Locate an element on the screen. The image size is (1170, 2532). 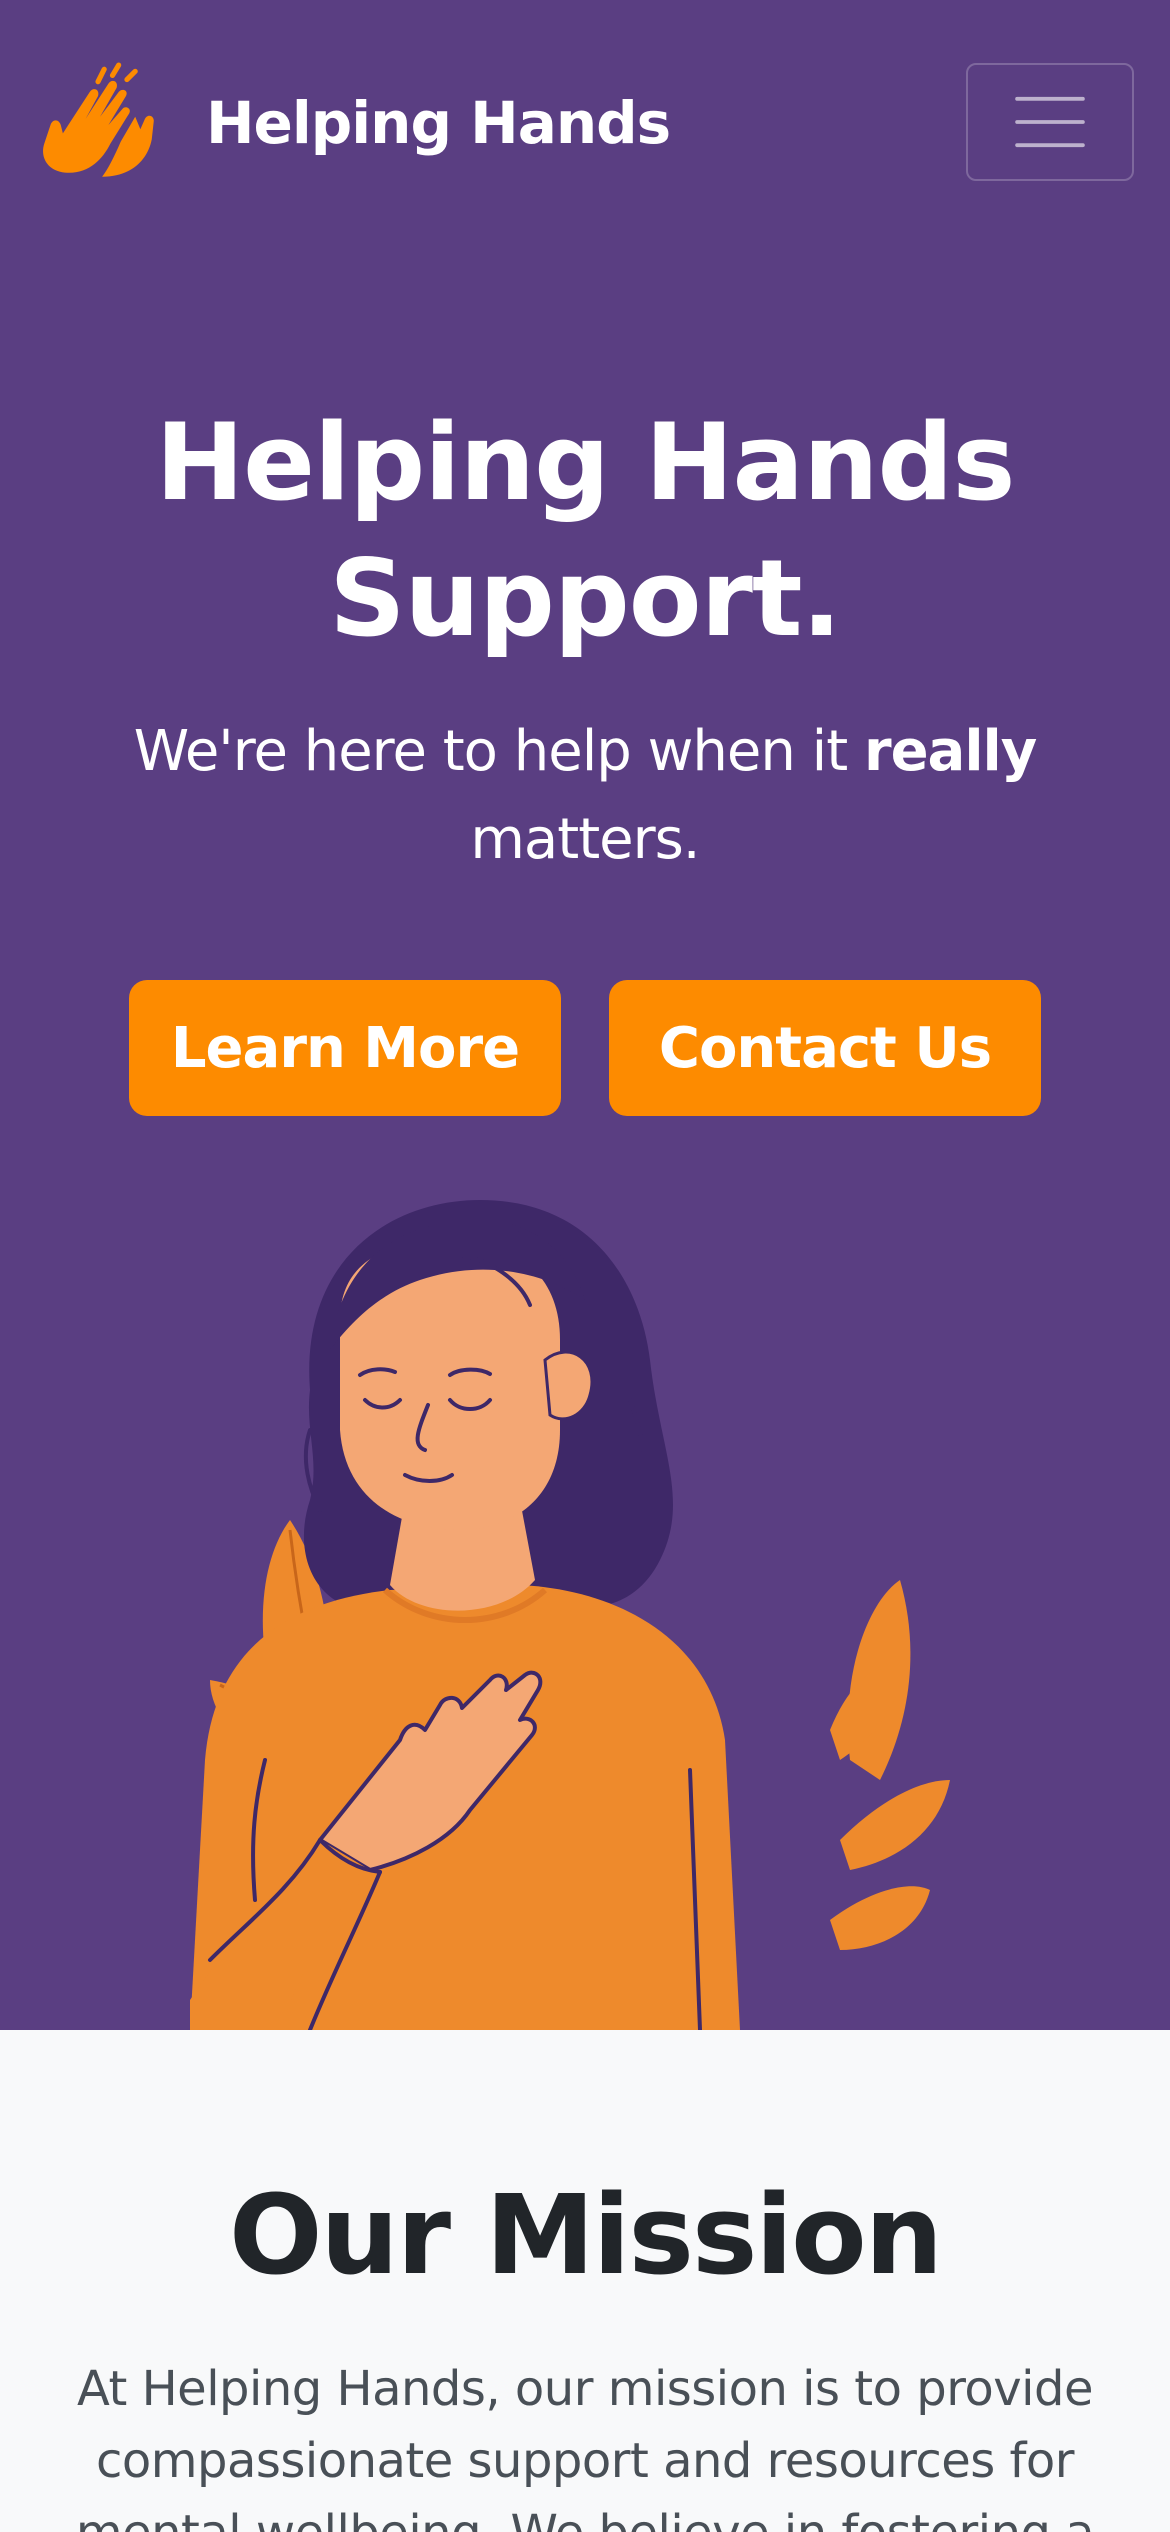
learn-more-button: Learn More is located at coordinates (345, 1048).